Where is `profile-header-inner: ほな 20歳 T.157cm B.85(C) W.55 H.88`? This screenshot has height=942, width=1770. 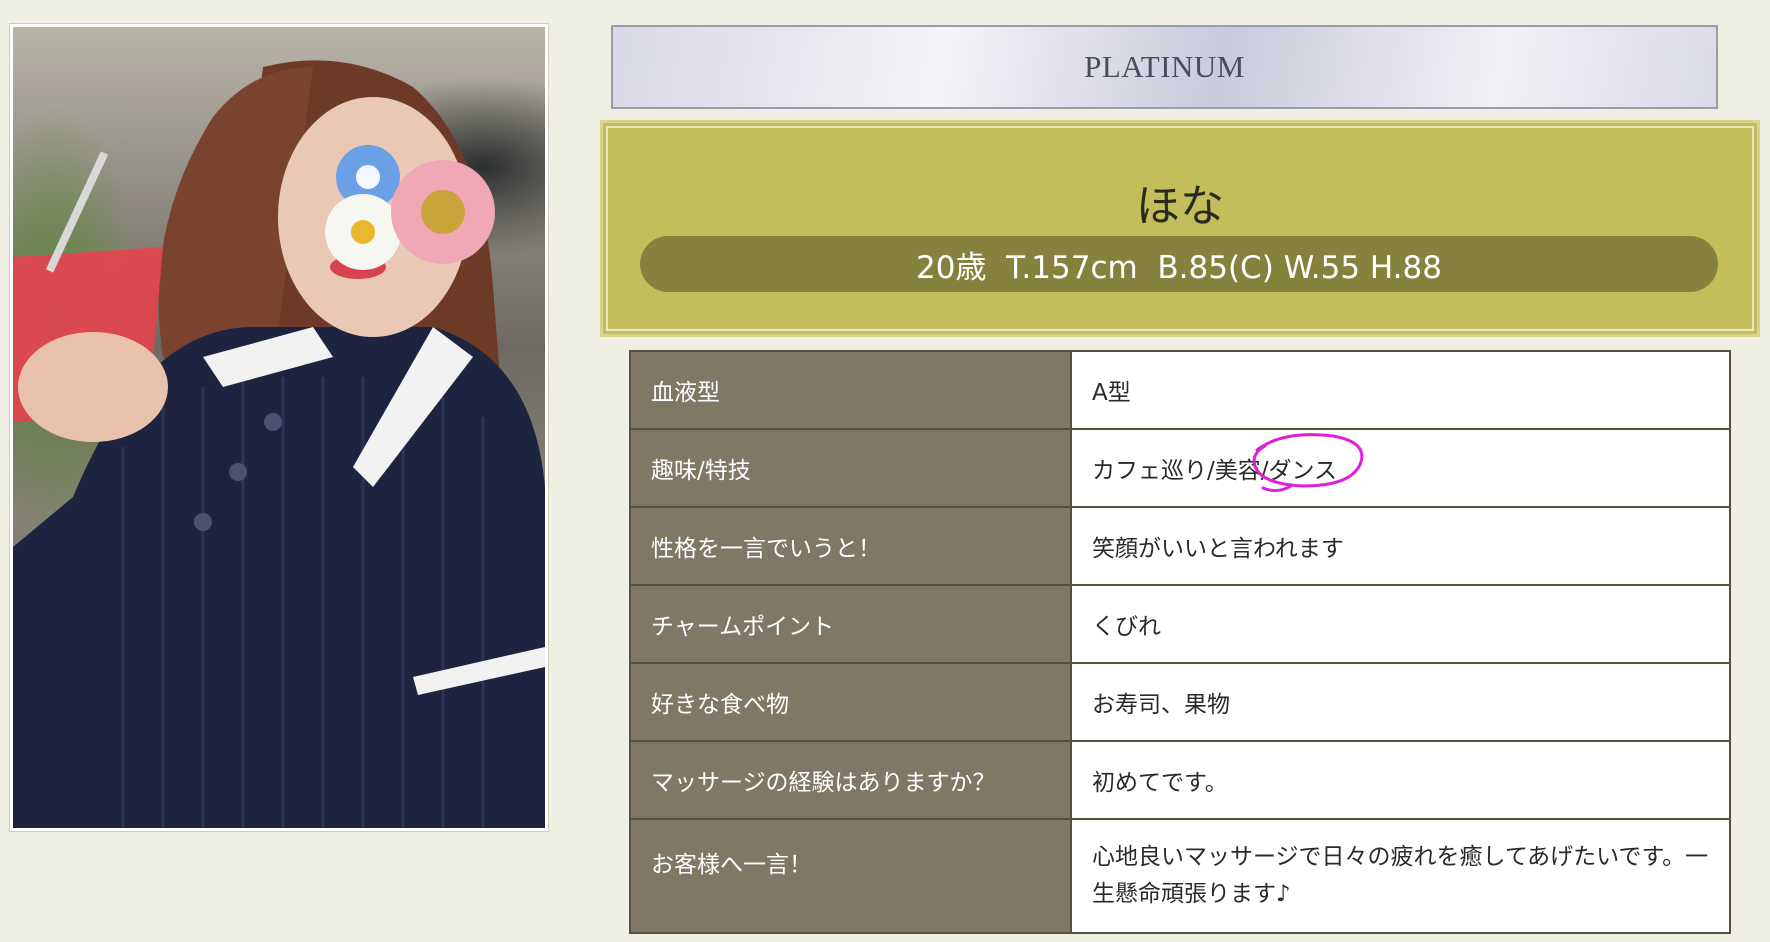 profile-header-inner: ほな 20歳 T.157cm B.85(C) W.55 H.88 is located at coordinates (1180, 228).